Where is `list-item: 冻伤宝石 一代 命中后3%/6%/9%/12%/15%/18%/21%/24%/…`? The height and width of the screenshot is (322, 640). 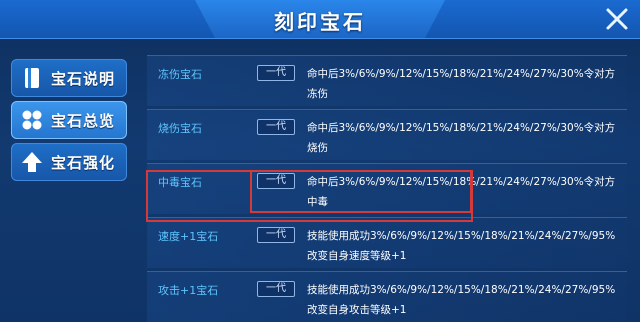
list-item: 冻伤宝石 一代 命中后3%/6%/9%/12%/15%/18%/21%/24%/… is located at coordinates (387, 80).